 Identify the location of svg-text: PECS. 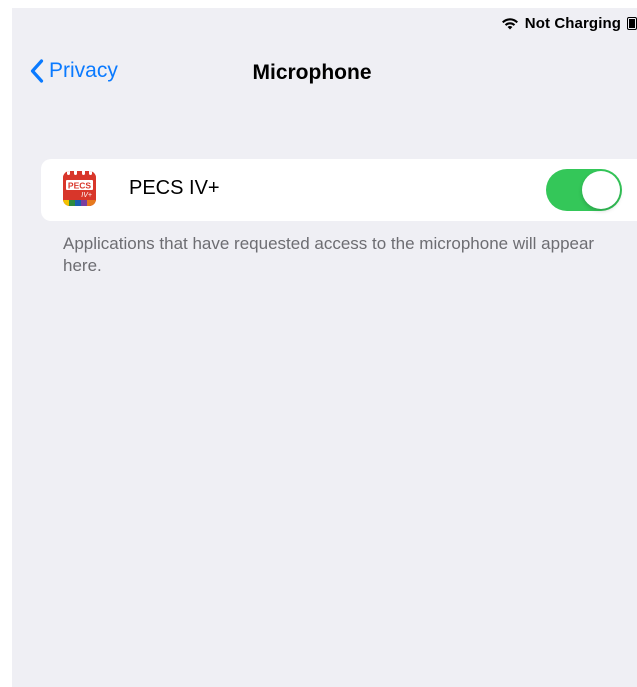
(79, 185).